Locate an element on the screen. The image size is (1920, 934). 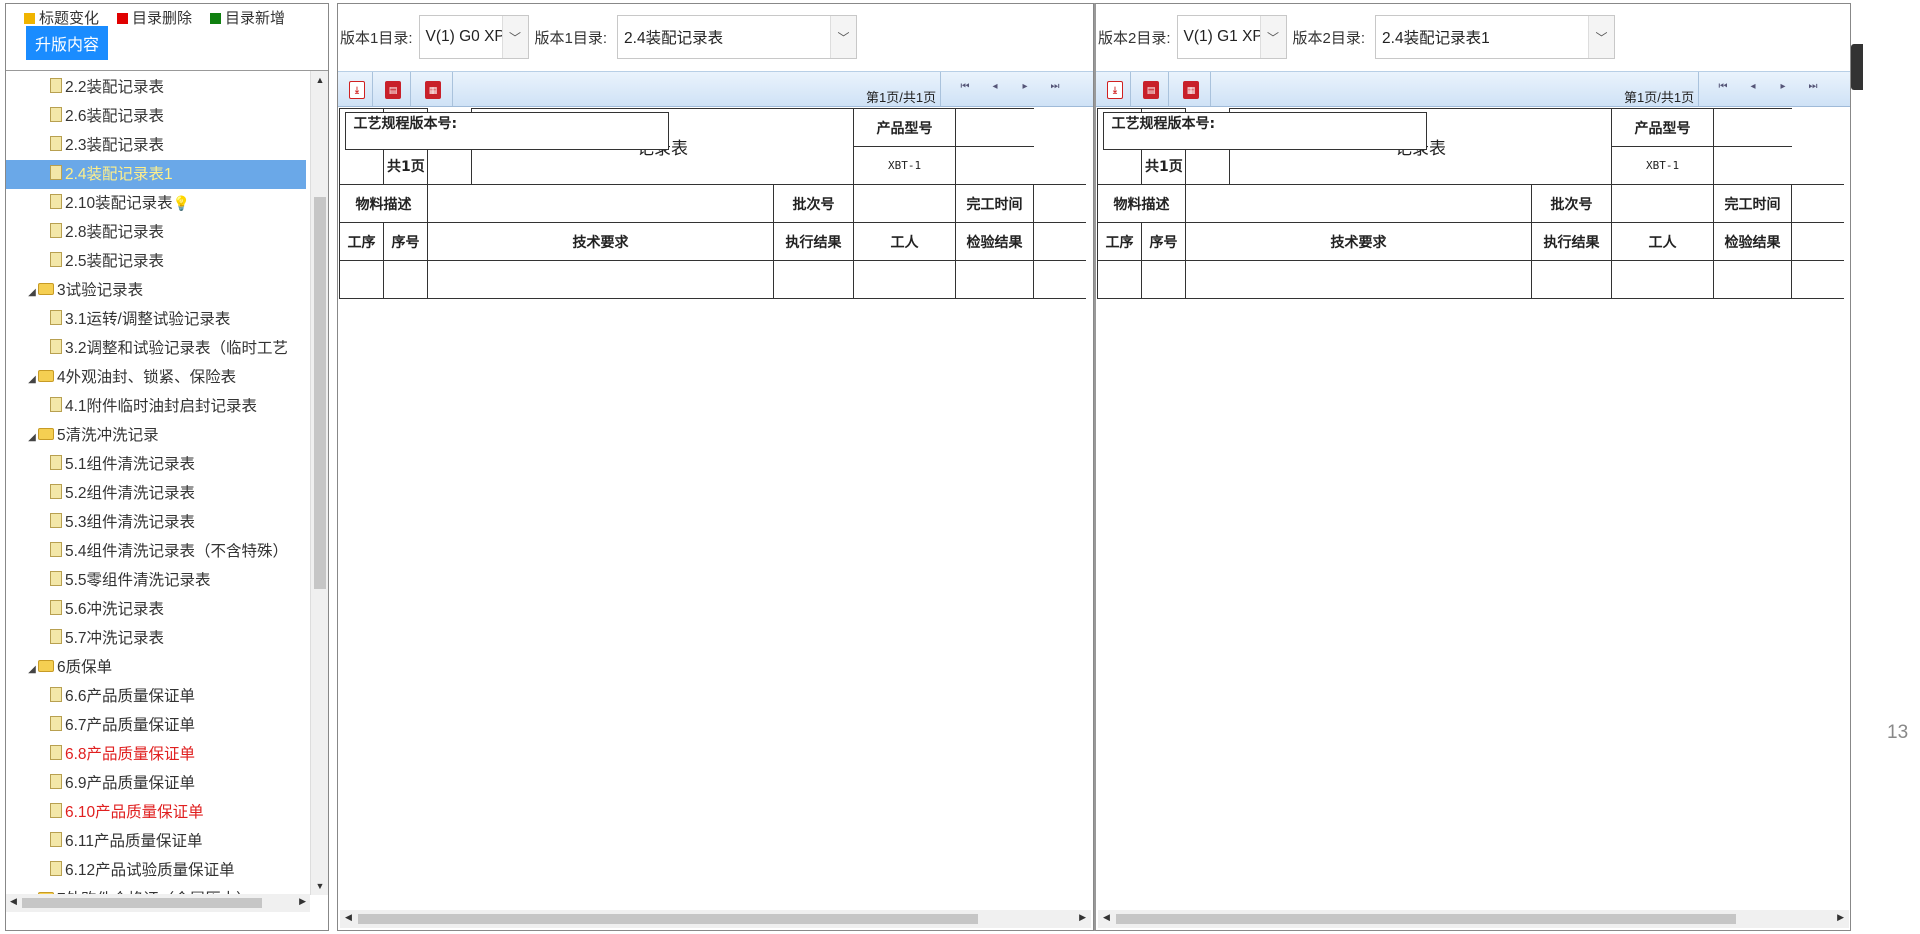
tree-vertical-scrollbar: ▲ ▼ is located at coordinates (319, 483).